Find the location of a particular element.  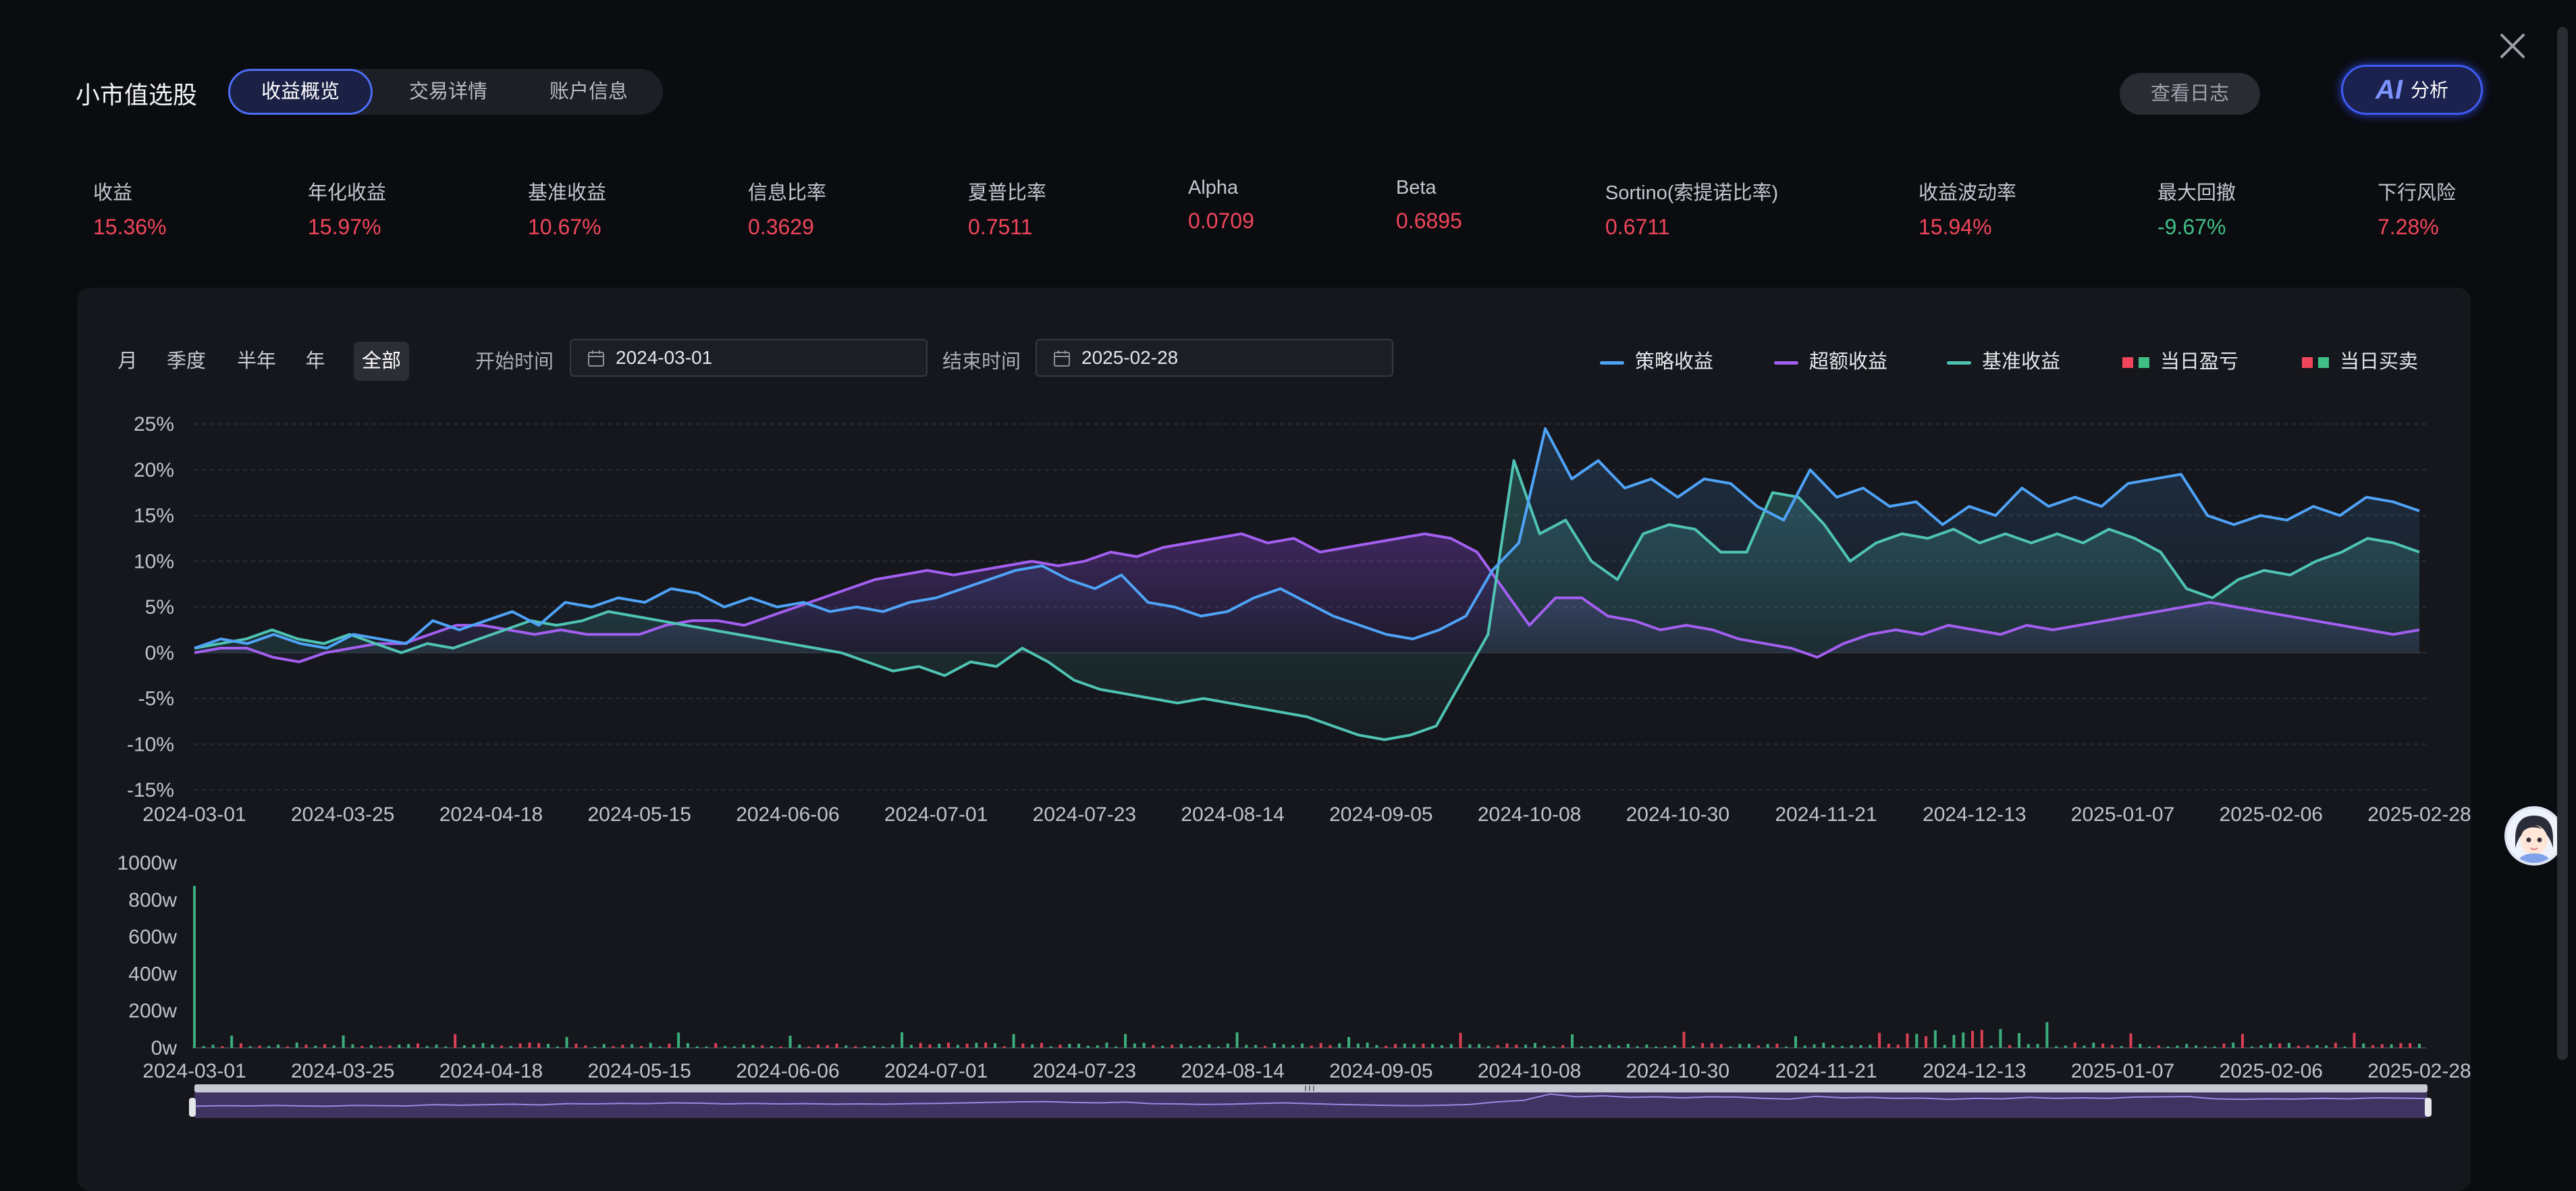

y-tick-label: 200w is located at coordinates (152, 1011).